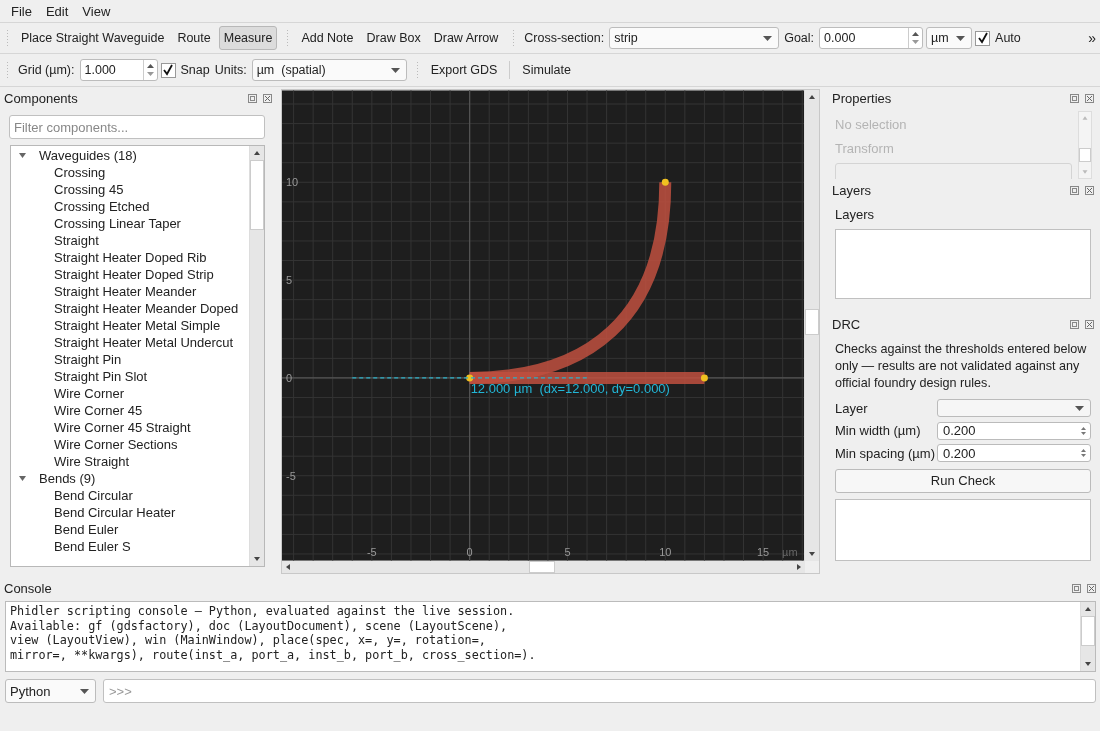 The image size is (1100, 731). What do you see at coordinates (799, 38) in the screenshot?
I see `field-label: Goal:` at bounding box center [799, 38].